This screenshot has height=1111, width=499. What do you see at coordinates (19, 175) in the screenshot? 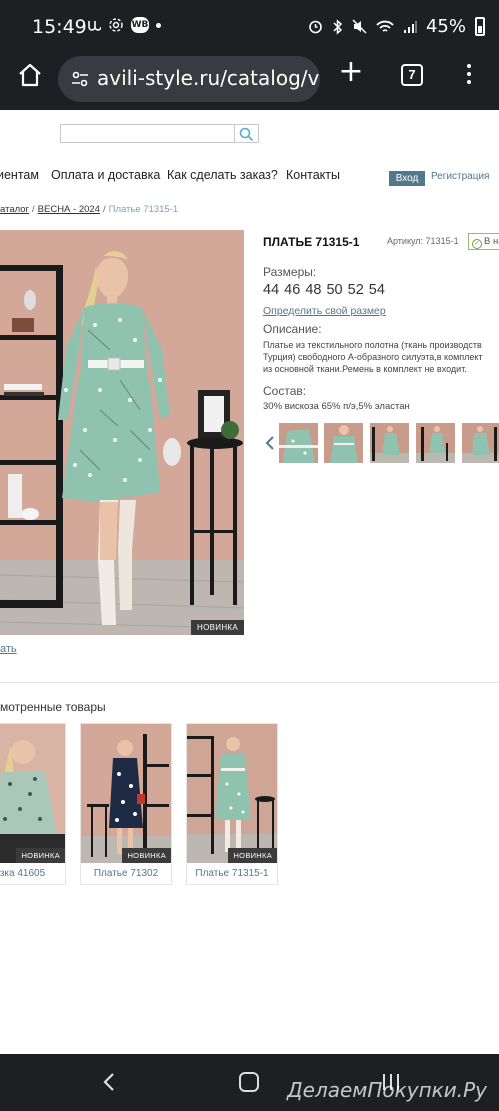
I see `nav-link-clients: иентам` at bounding box center [19, 175].